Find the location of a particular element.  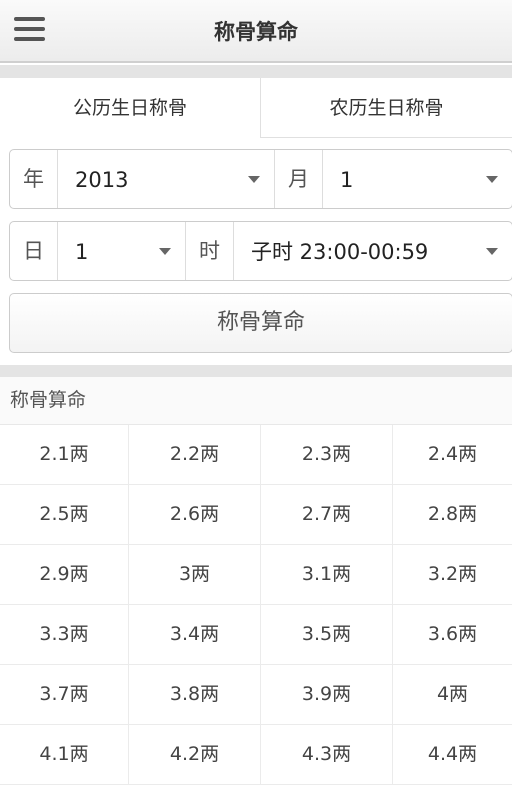

year-value: 2013 is located at coordinates (102, 180).